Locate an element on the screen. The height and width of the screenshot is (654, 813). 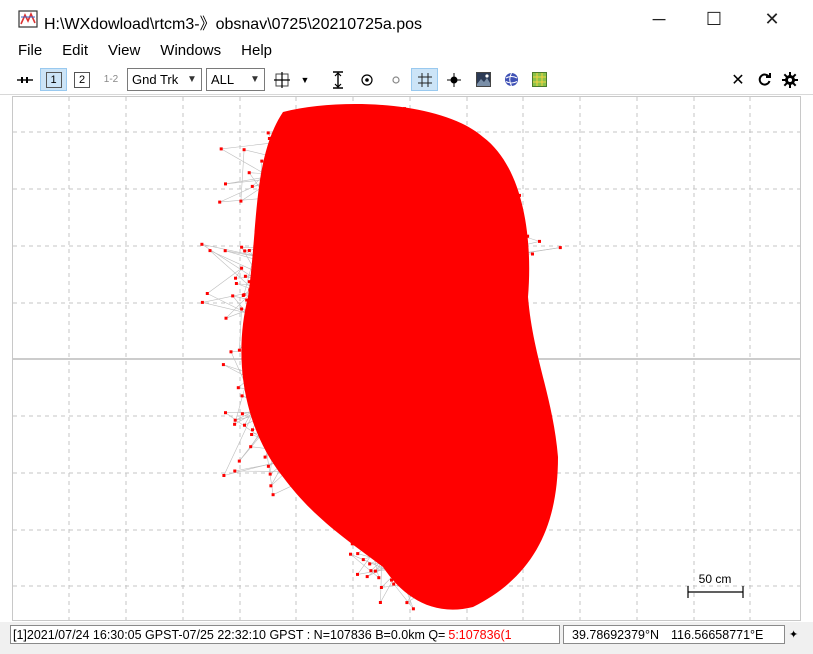
menu-windows: Windows is located at coordinates (190, 51).